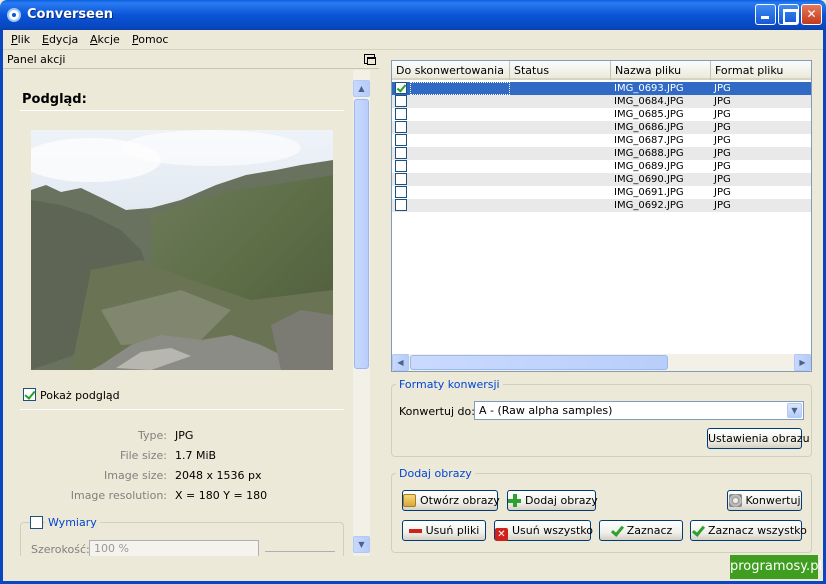 This screenshot has width=826, height=584. I want to click on row-file-name: IMG_0690.JPG, so click(649, 179).